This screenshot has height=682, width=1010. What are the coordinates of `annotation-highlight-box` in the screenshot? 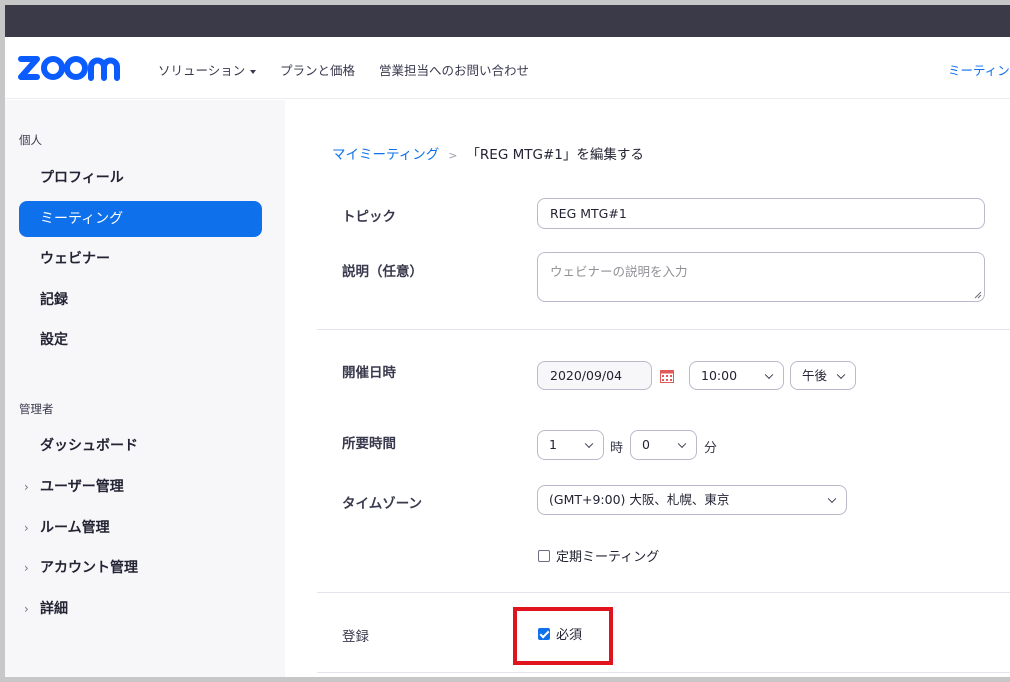 It's located at (563, 636).